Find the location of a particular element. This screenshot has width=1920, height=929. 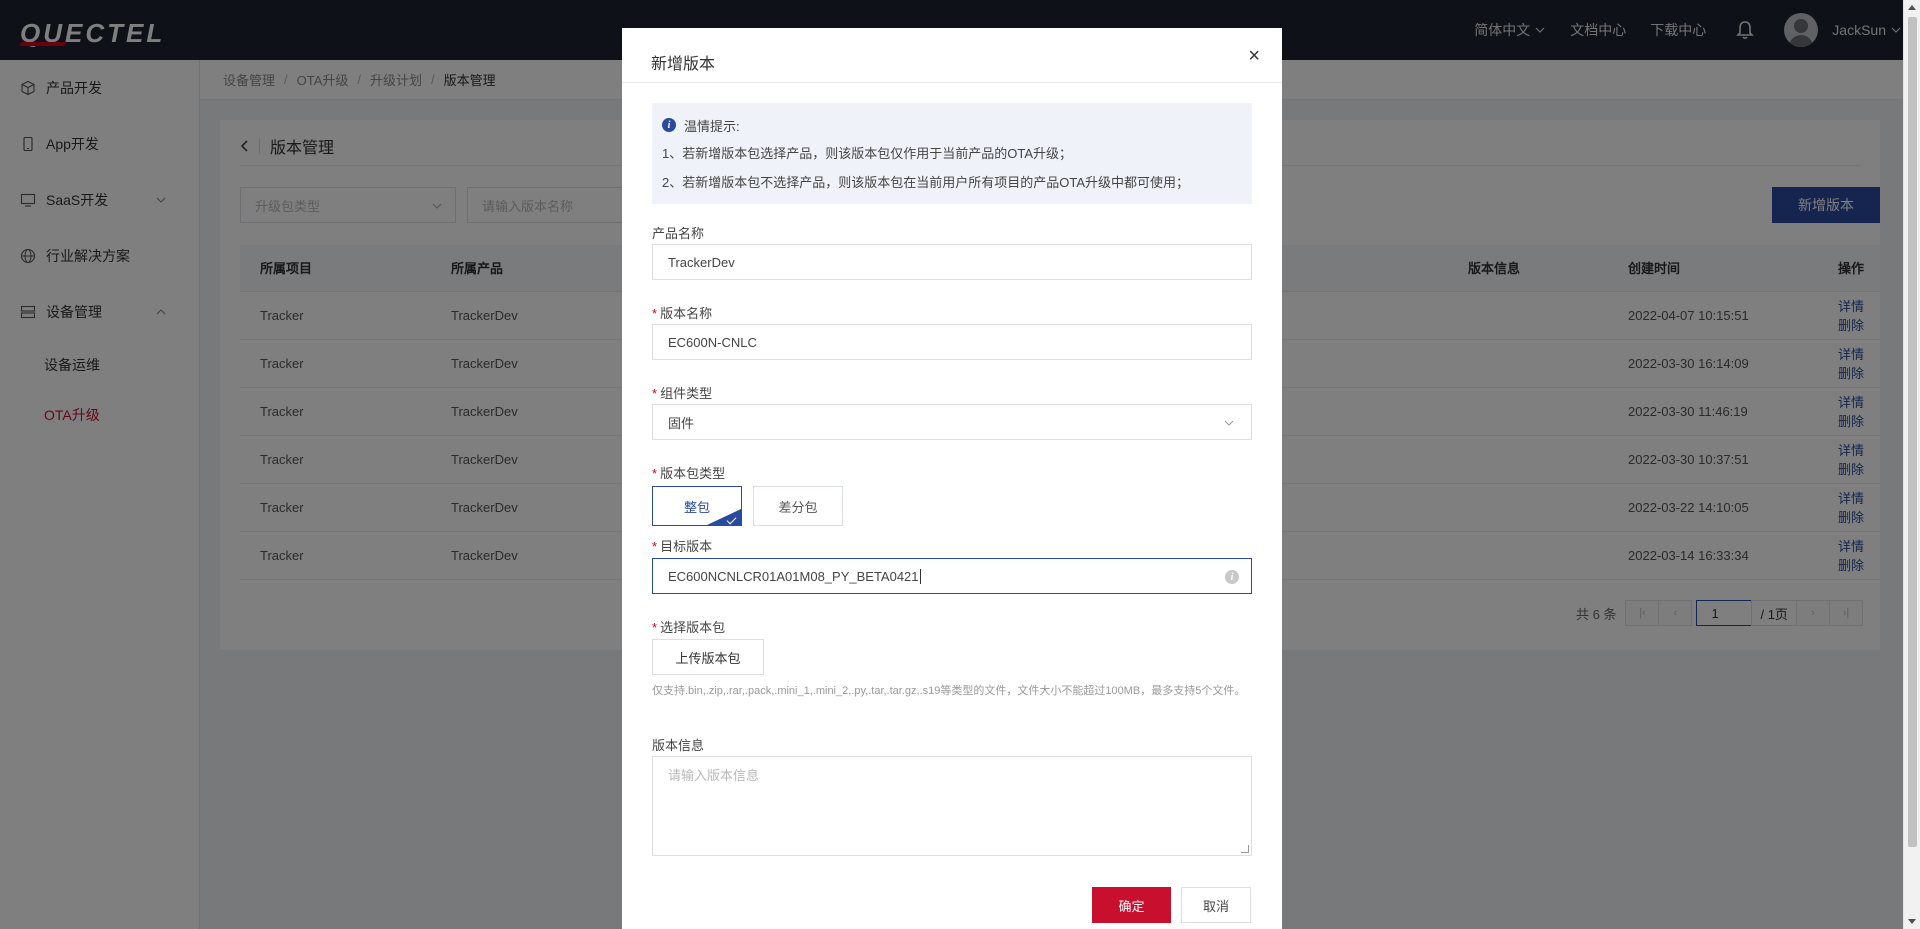

scroll-down-icon is located at coordinates (1912, 921).